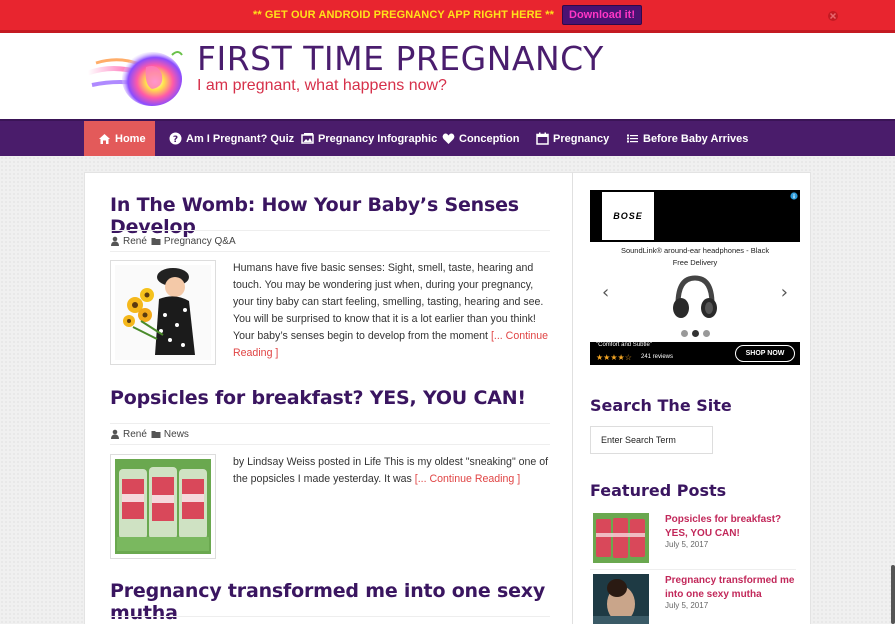 The image size is (895, 624). Describe the element at coordinates (318, 398) in the screenshot. I see `post-title: Popsicles for breakfast? YES, YOU CAN!` at that location.